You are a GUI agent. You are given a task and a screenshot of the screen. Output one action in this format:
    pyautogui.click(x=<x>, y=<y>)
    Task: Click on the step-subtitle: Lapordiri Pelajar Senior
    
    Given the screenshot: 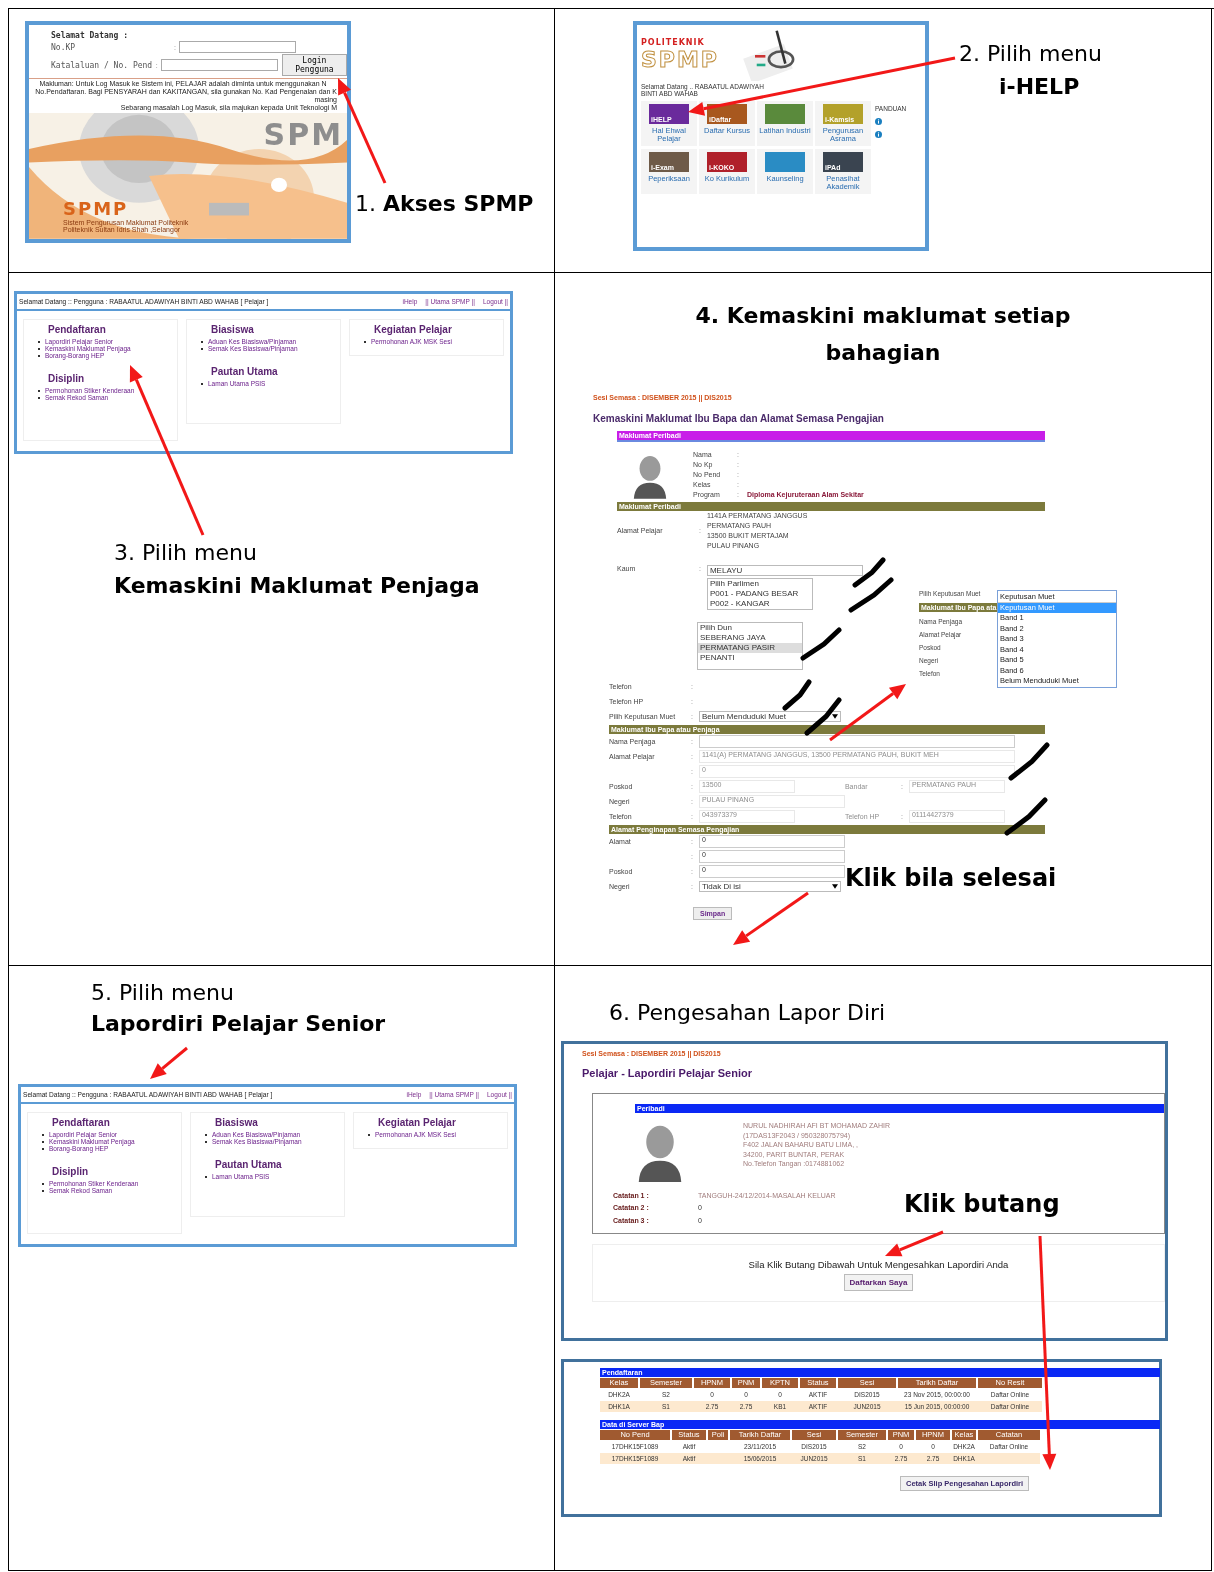 What is the action you would take?
    pyautogui.click(x=239, y=1023)
    